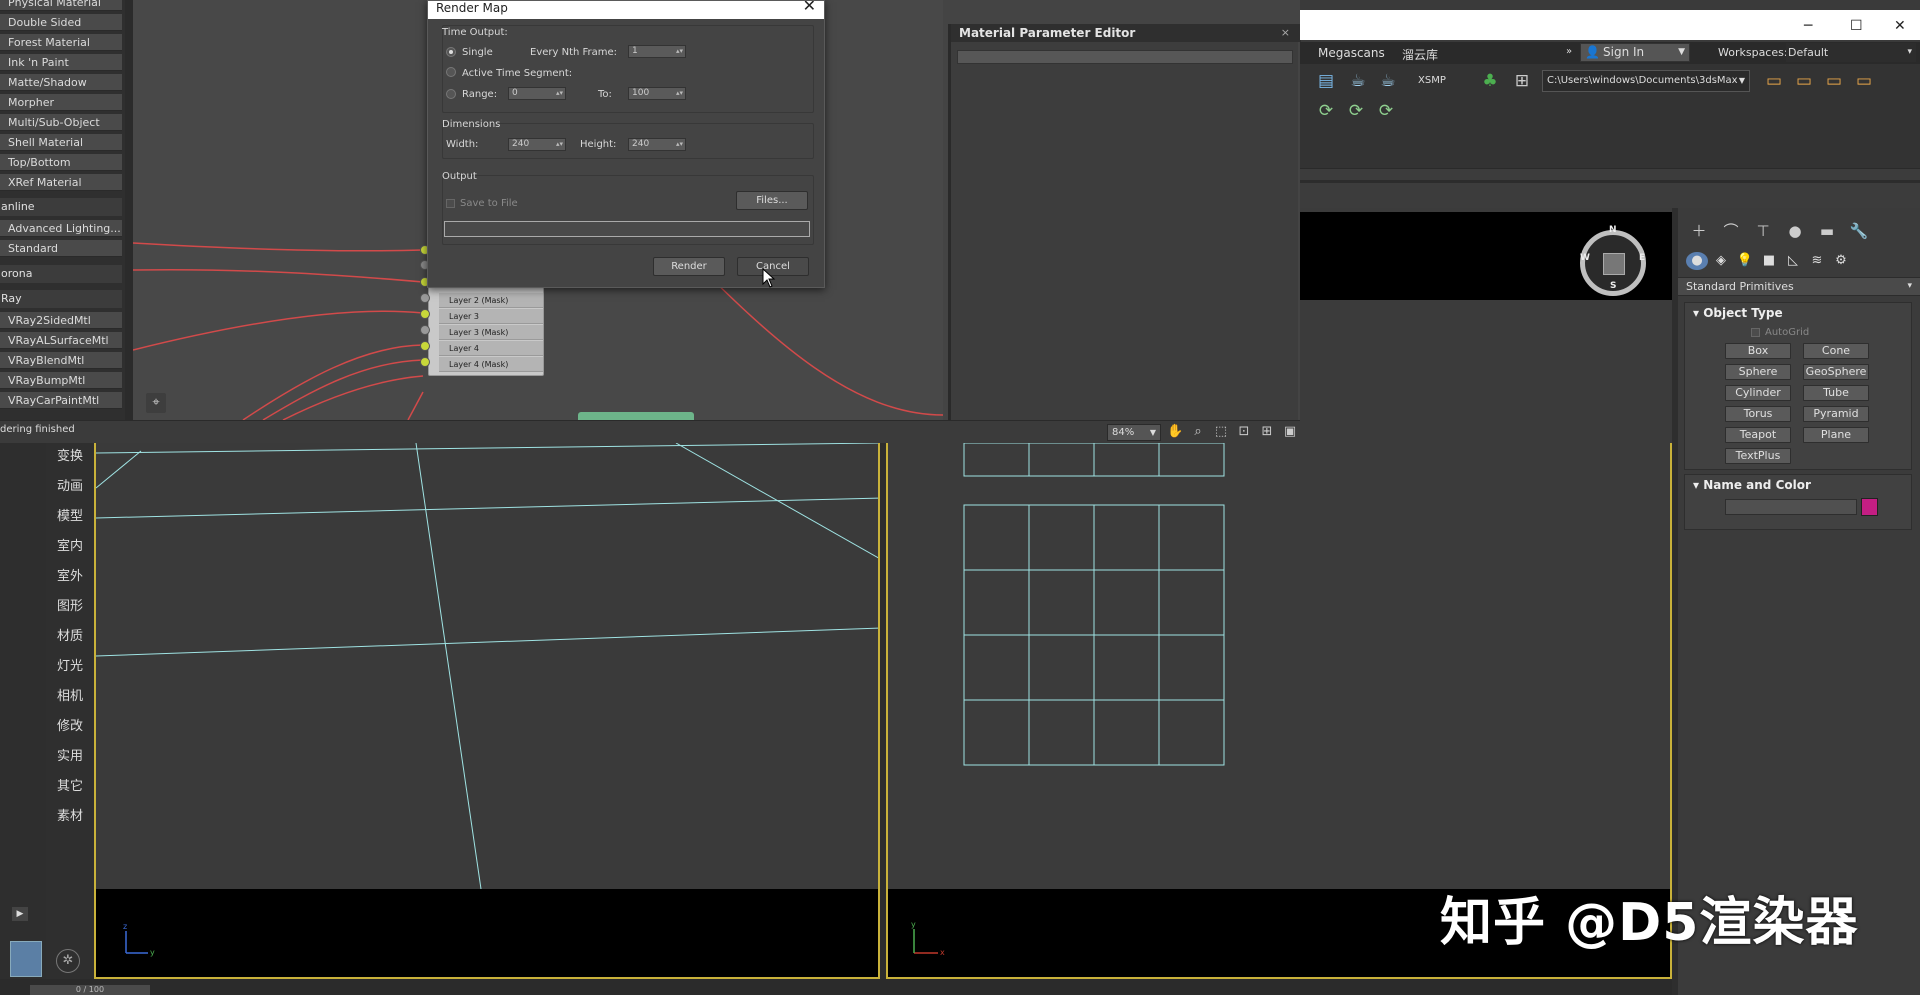 This screenshot has width=1920, height=995. Describe the element at coordinates (1836, 414) in the screenshot. I see `pyramid-button: Pyramid` at that location.